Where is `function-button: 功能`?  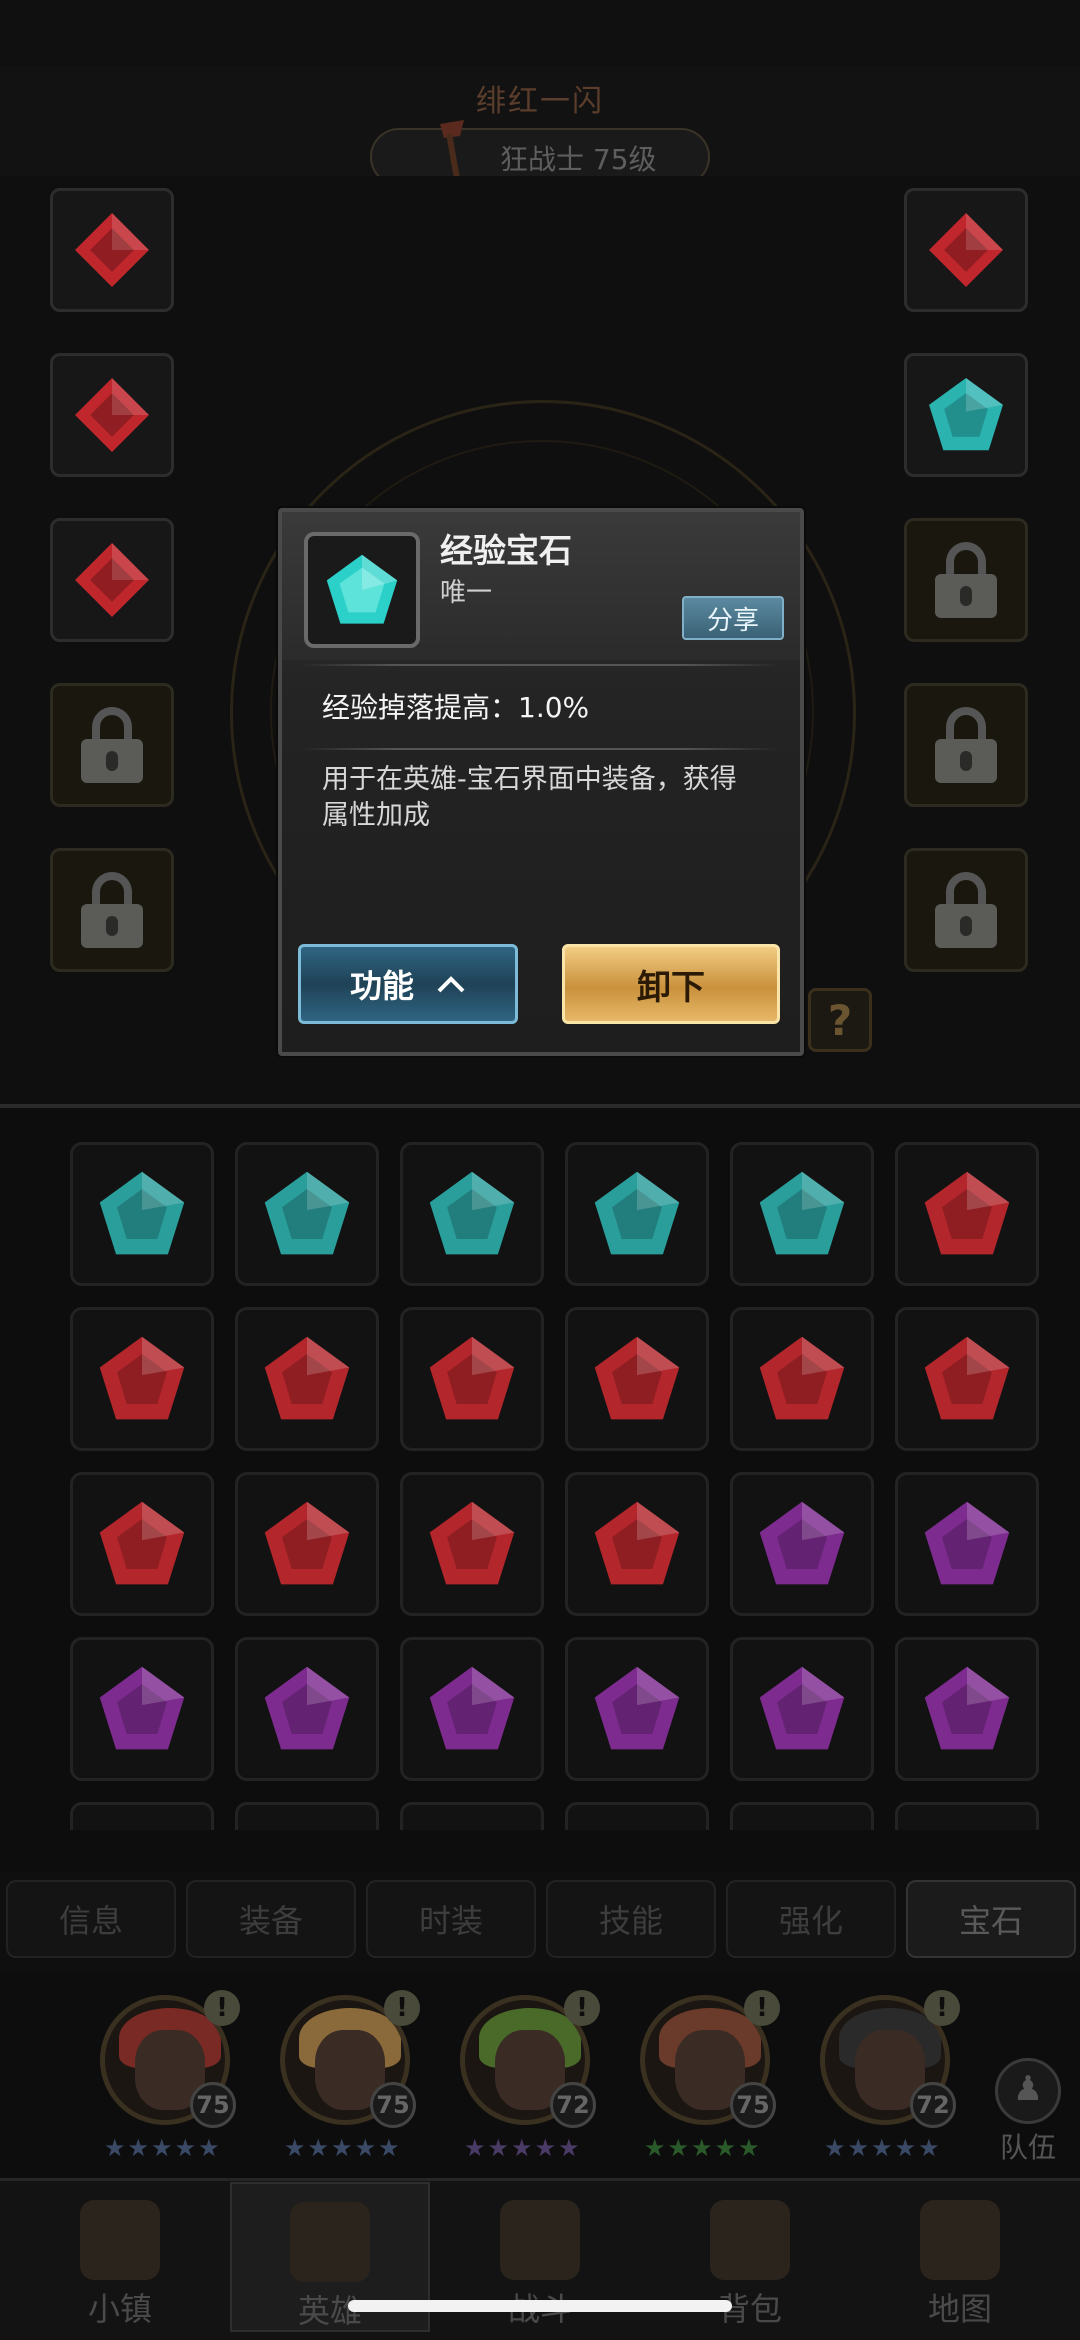
function-button: 功能 is located at coordinates (408, 984).